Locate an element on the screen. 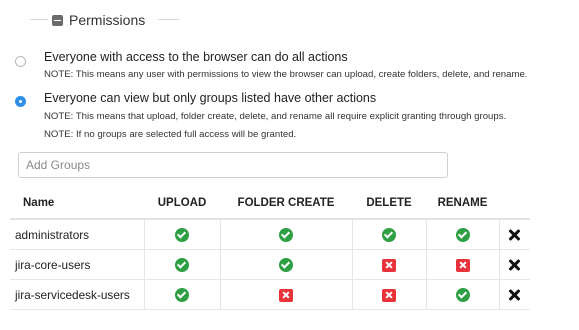 This screenshot has height=330, width=579. column-header-folder-create: FOLDER CREATE is located at coordinates (286, 204).